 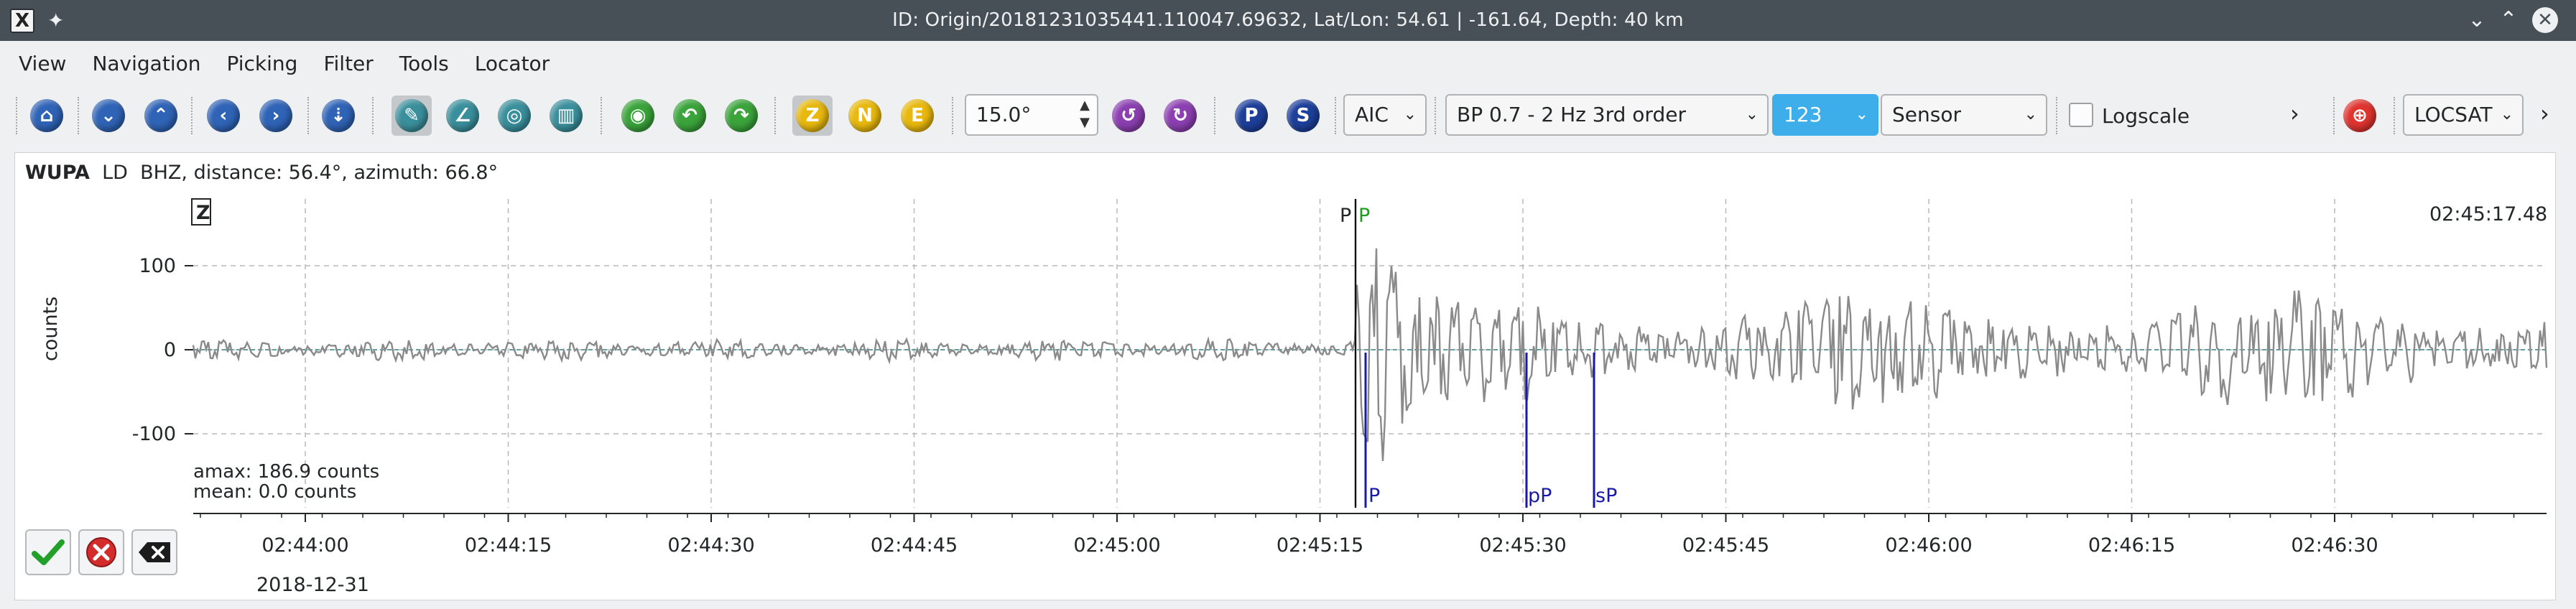 I want to click on x-tick-label: 02:44:00, so click(x=304, y=545).